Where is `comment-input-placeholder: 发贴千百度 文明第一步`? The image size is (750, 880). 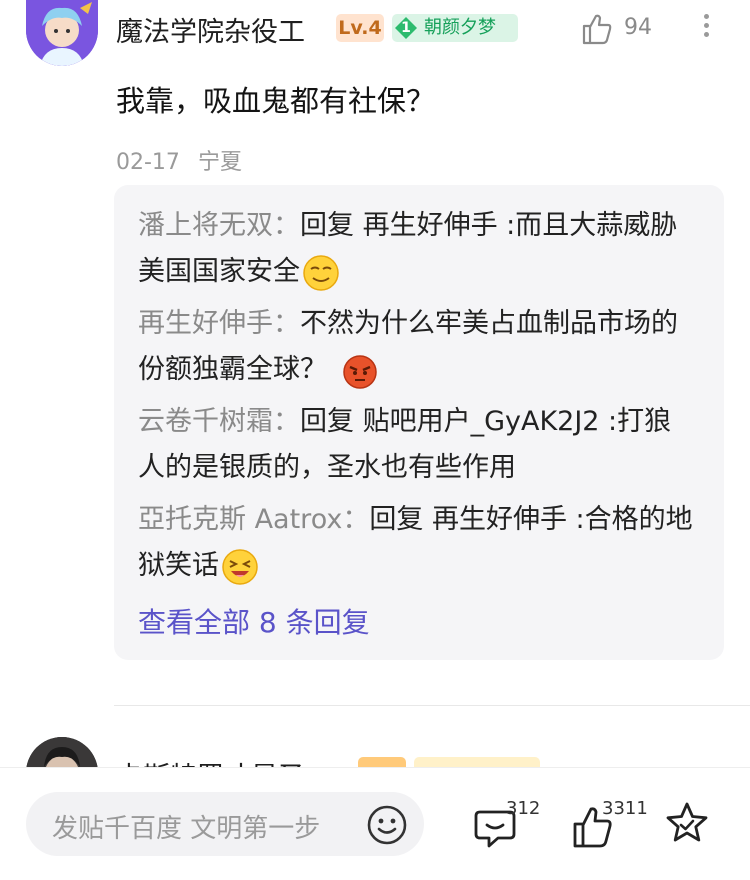 comment-input-placeholder: 发贴千百度 文明第一步 is located at coordinates (186, 829).